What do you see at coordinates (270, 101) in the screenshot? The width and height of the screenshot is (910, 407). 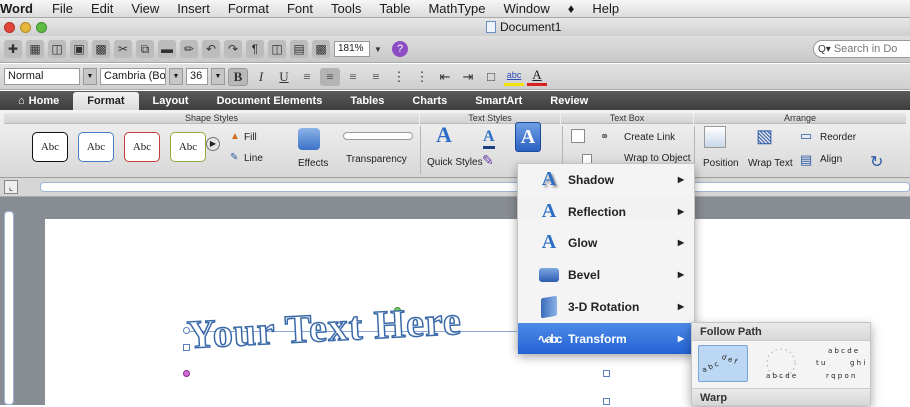 I see `tab-document-elements: Document Elements` at bounding box center [270, 101].